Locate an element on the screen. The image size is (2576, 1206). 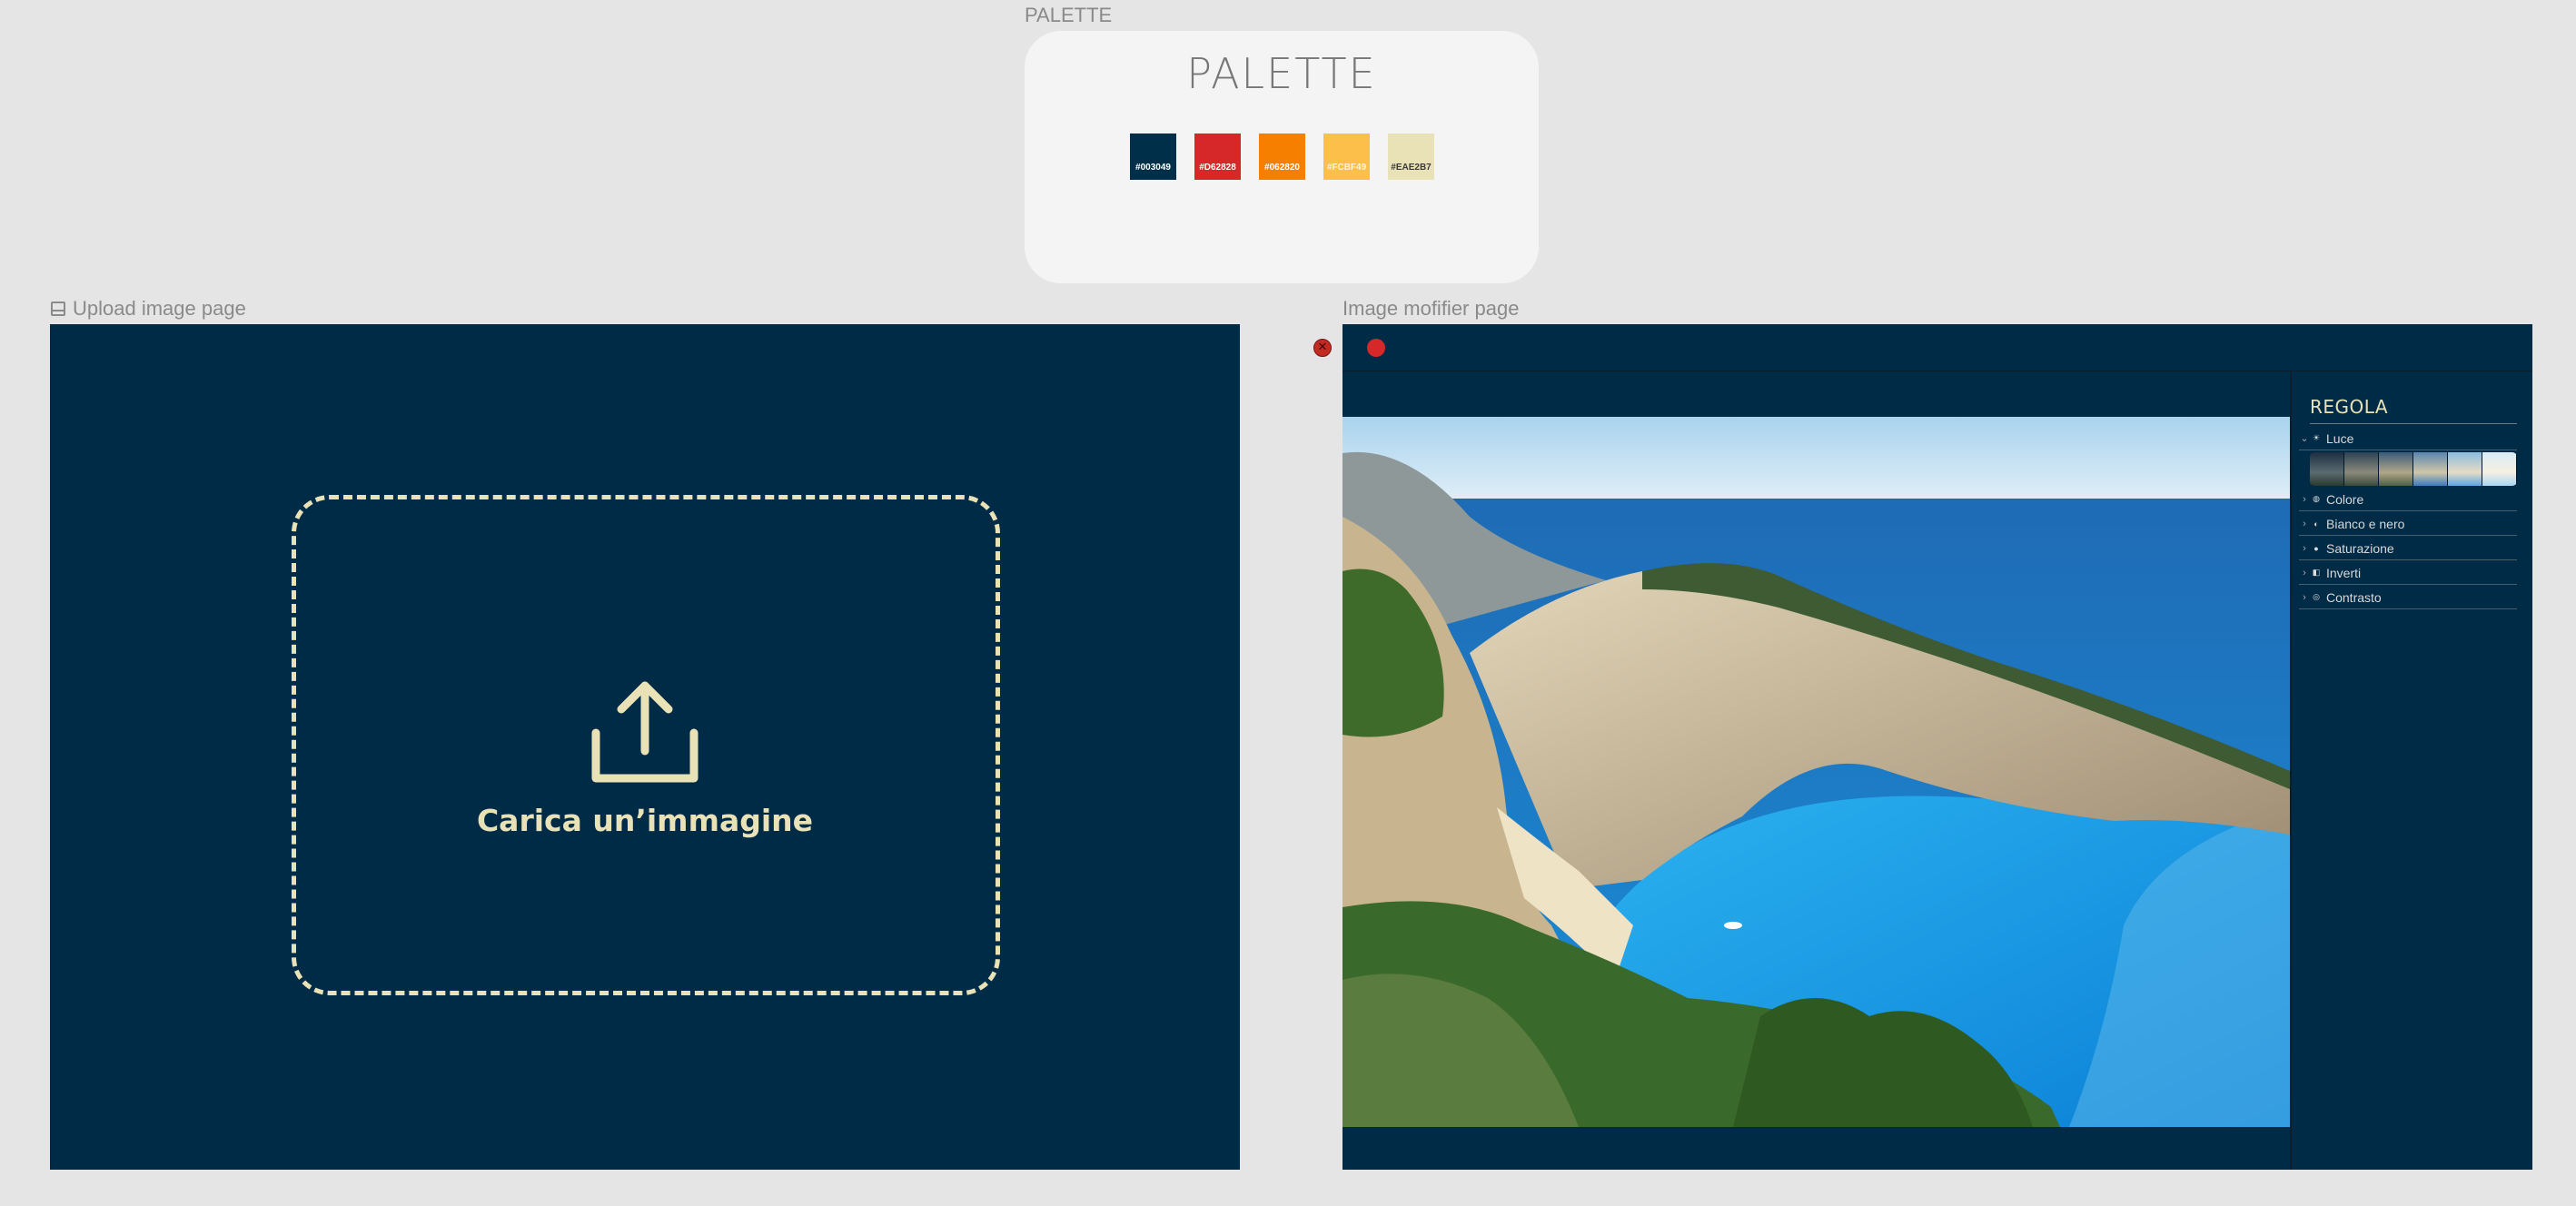
close-icon: ✕ is located at coordinates (1322, 347).